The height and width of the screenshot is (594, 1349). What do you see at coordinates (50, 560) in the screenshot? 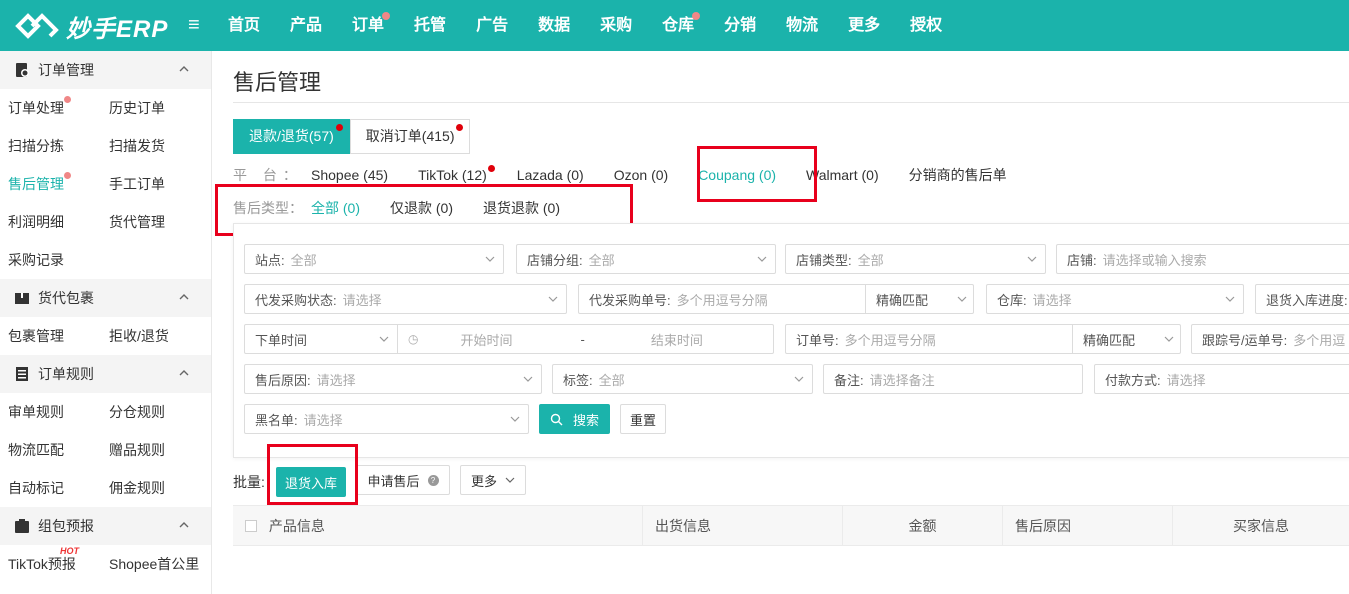
I see `sidebar-item-tiktok-forecast: TikTok预报 HOT` at bounding box center [50, 560].